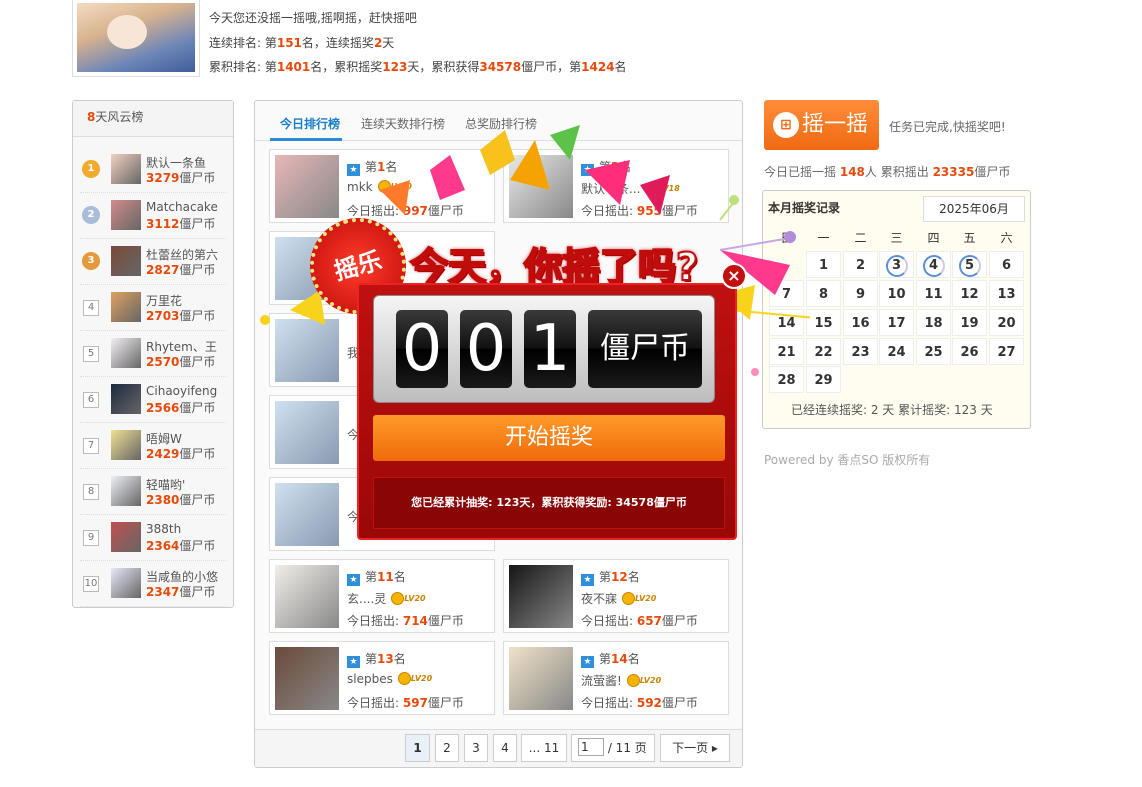 This screenshot has width=1142, height=787. I want to click on card-username: 夜不寐 LV20, so click(621, 598).